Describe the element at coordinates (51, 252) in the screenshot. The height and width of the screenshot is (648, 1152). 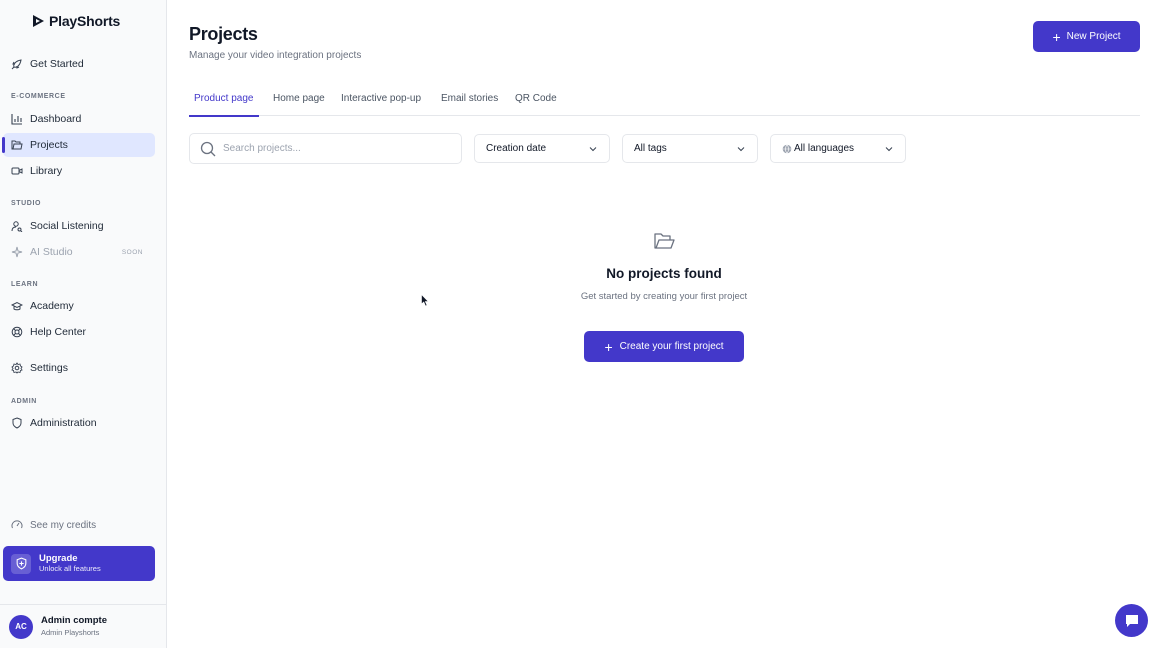
I see `sidebar-item-label: AI Studio` at that location.